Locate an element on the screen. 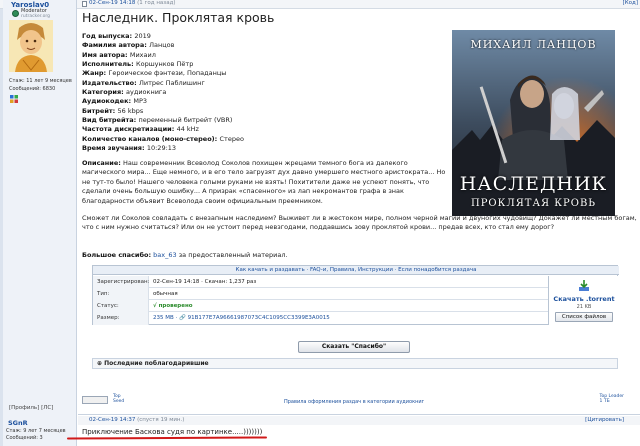  cover-title: НАСЛЕДНИК is located at coordinates (533, 184).